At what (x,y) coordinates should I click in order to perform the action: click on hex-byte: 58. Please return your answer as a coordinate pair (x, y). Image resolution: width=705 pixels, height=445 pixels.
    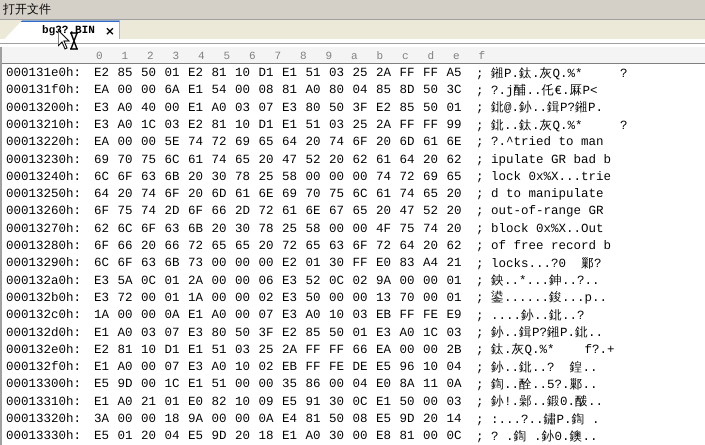
    Looking at the image, I should click on (290, 177).